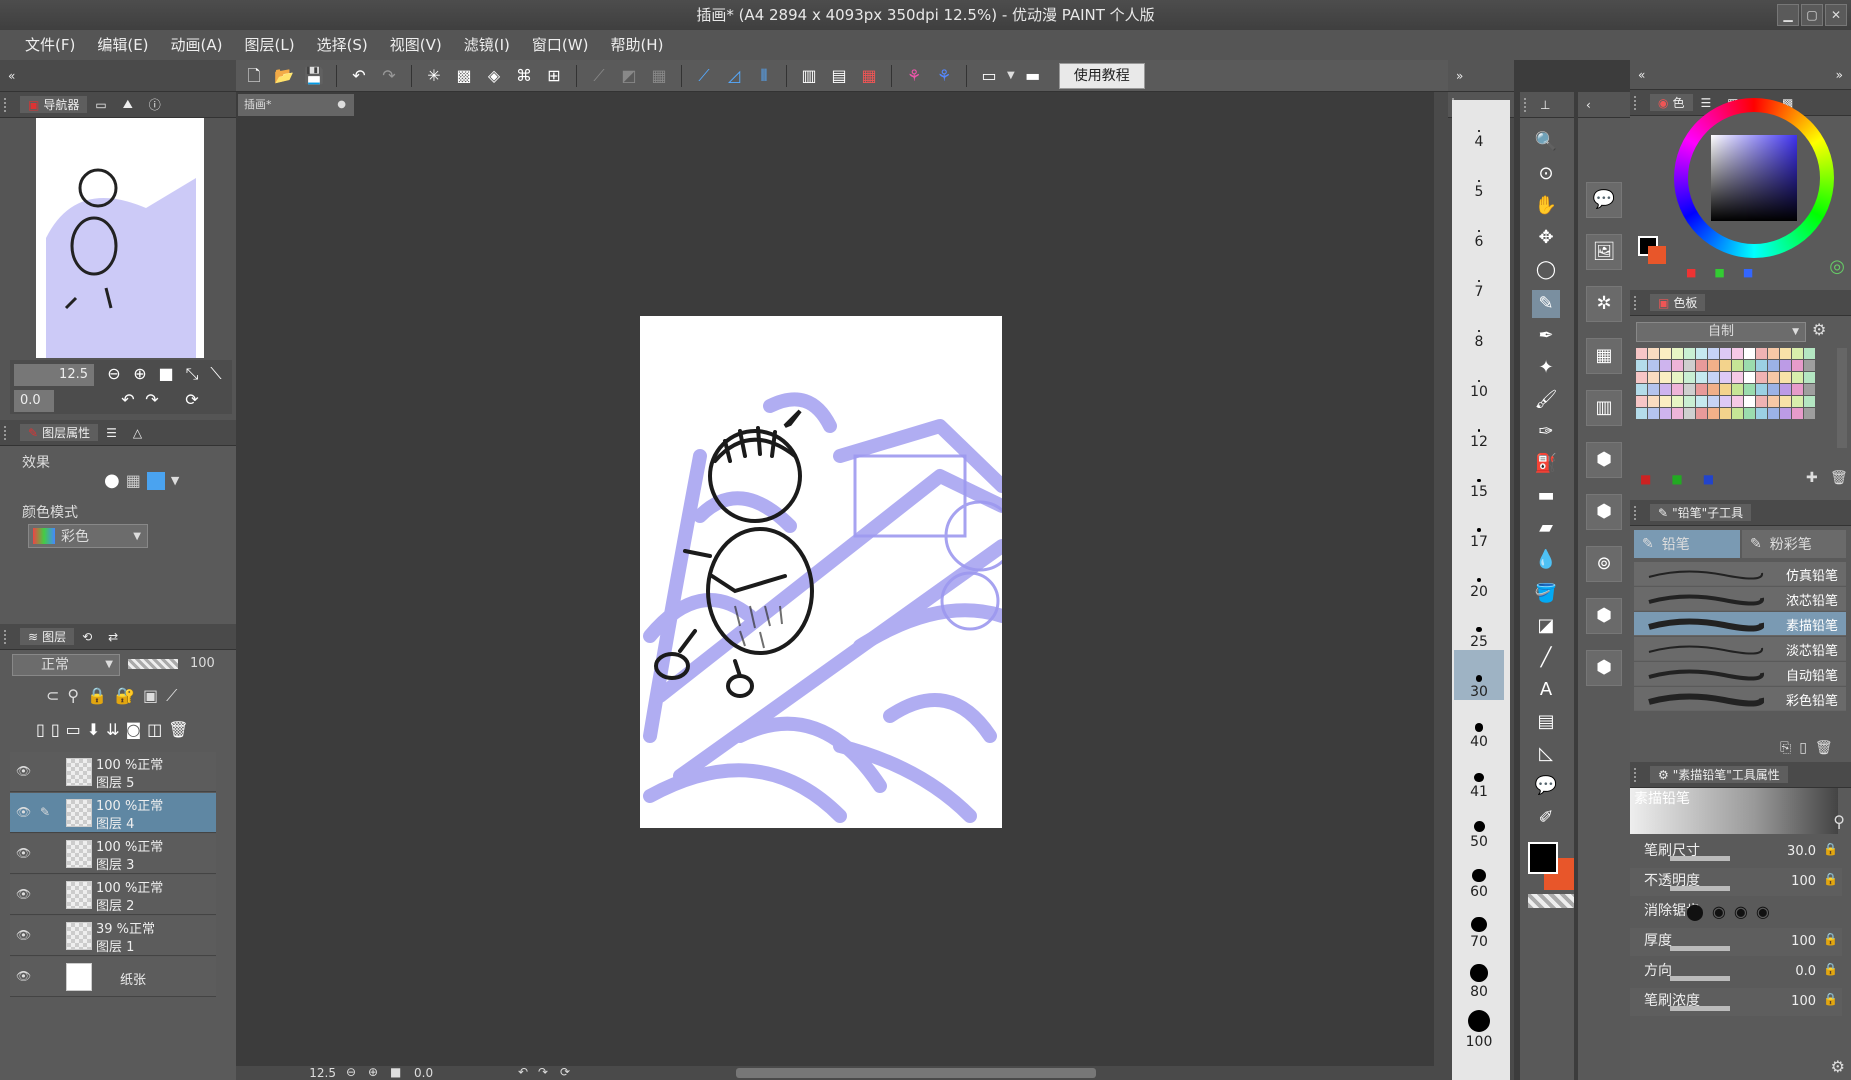 The image size is (1851, 1080). Describe the element at coordinates (1546, 754) in the screenshot. I see `ruler-tool-icon: ◺` at that location.